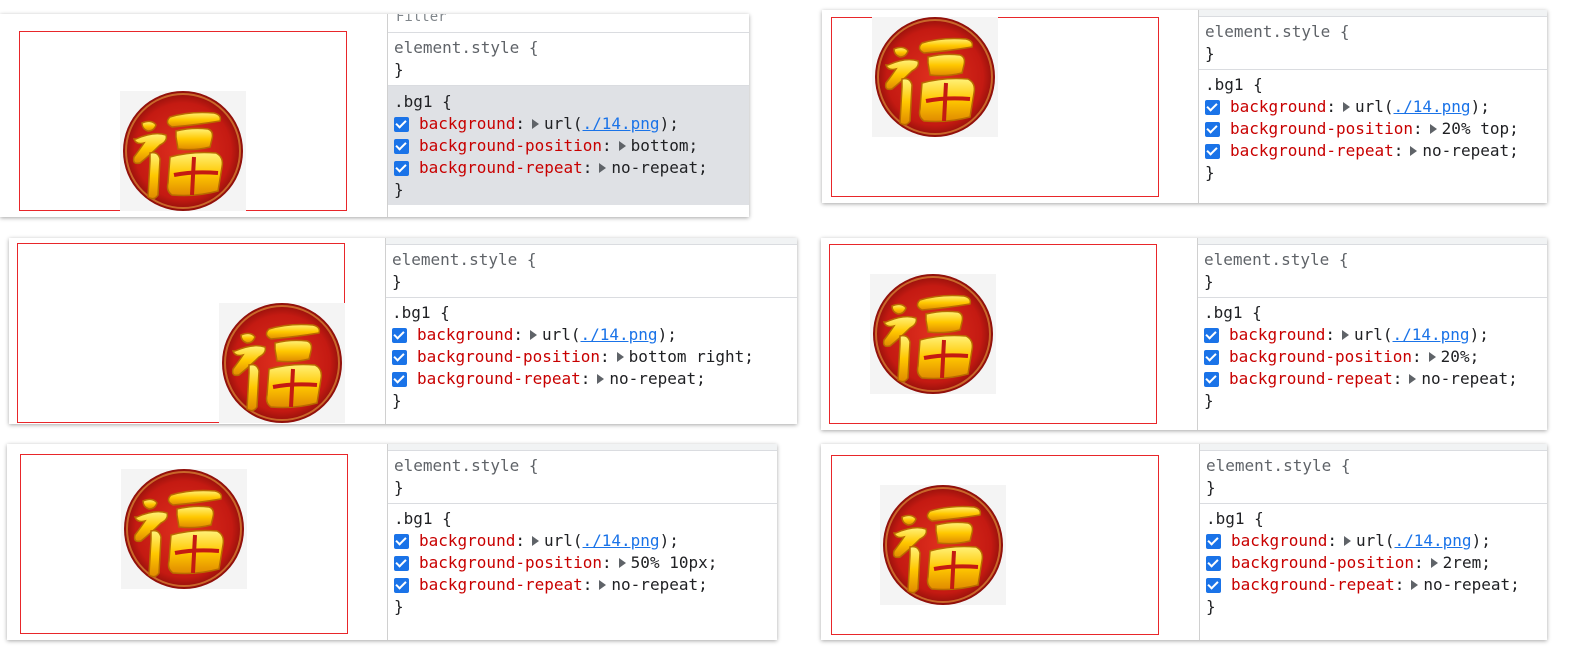 The height and width of the screenshot is (656, 1589). I want to click on declaration-position: background-position: bottom;, so click(568, 146).